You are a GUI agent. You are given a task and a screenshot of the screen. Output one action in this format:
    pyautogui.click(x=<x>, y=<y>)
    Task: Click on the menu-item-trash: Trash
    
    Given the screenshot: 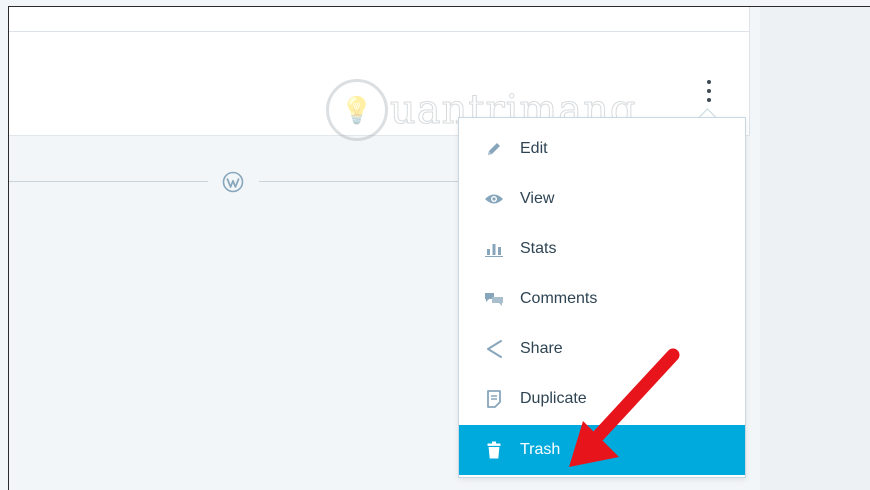 What is the action you would take?
    pyautogui.click(x=602, y=450)
    